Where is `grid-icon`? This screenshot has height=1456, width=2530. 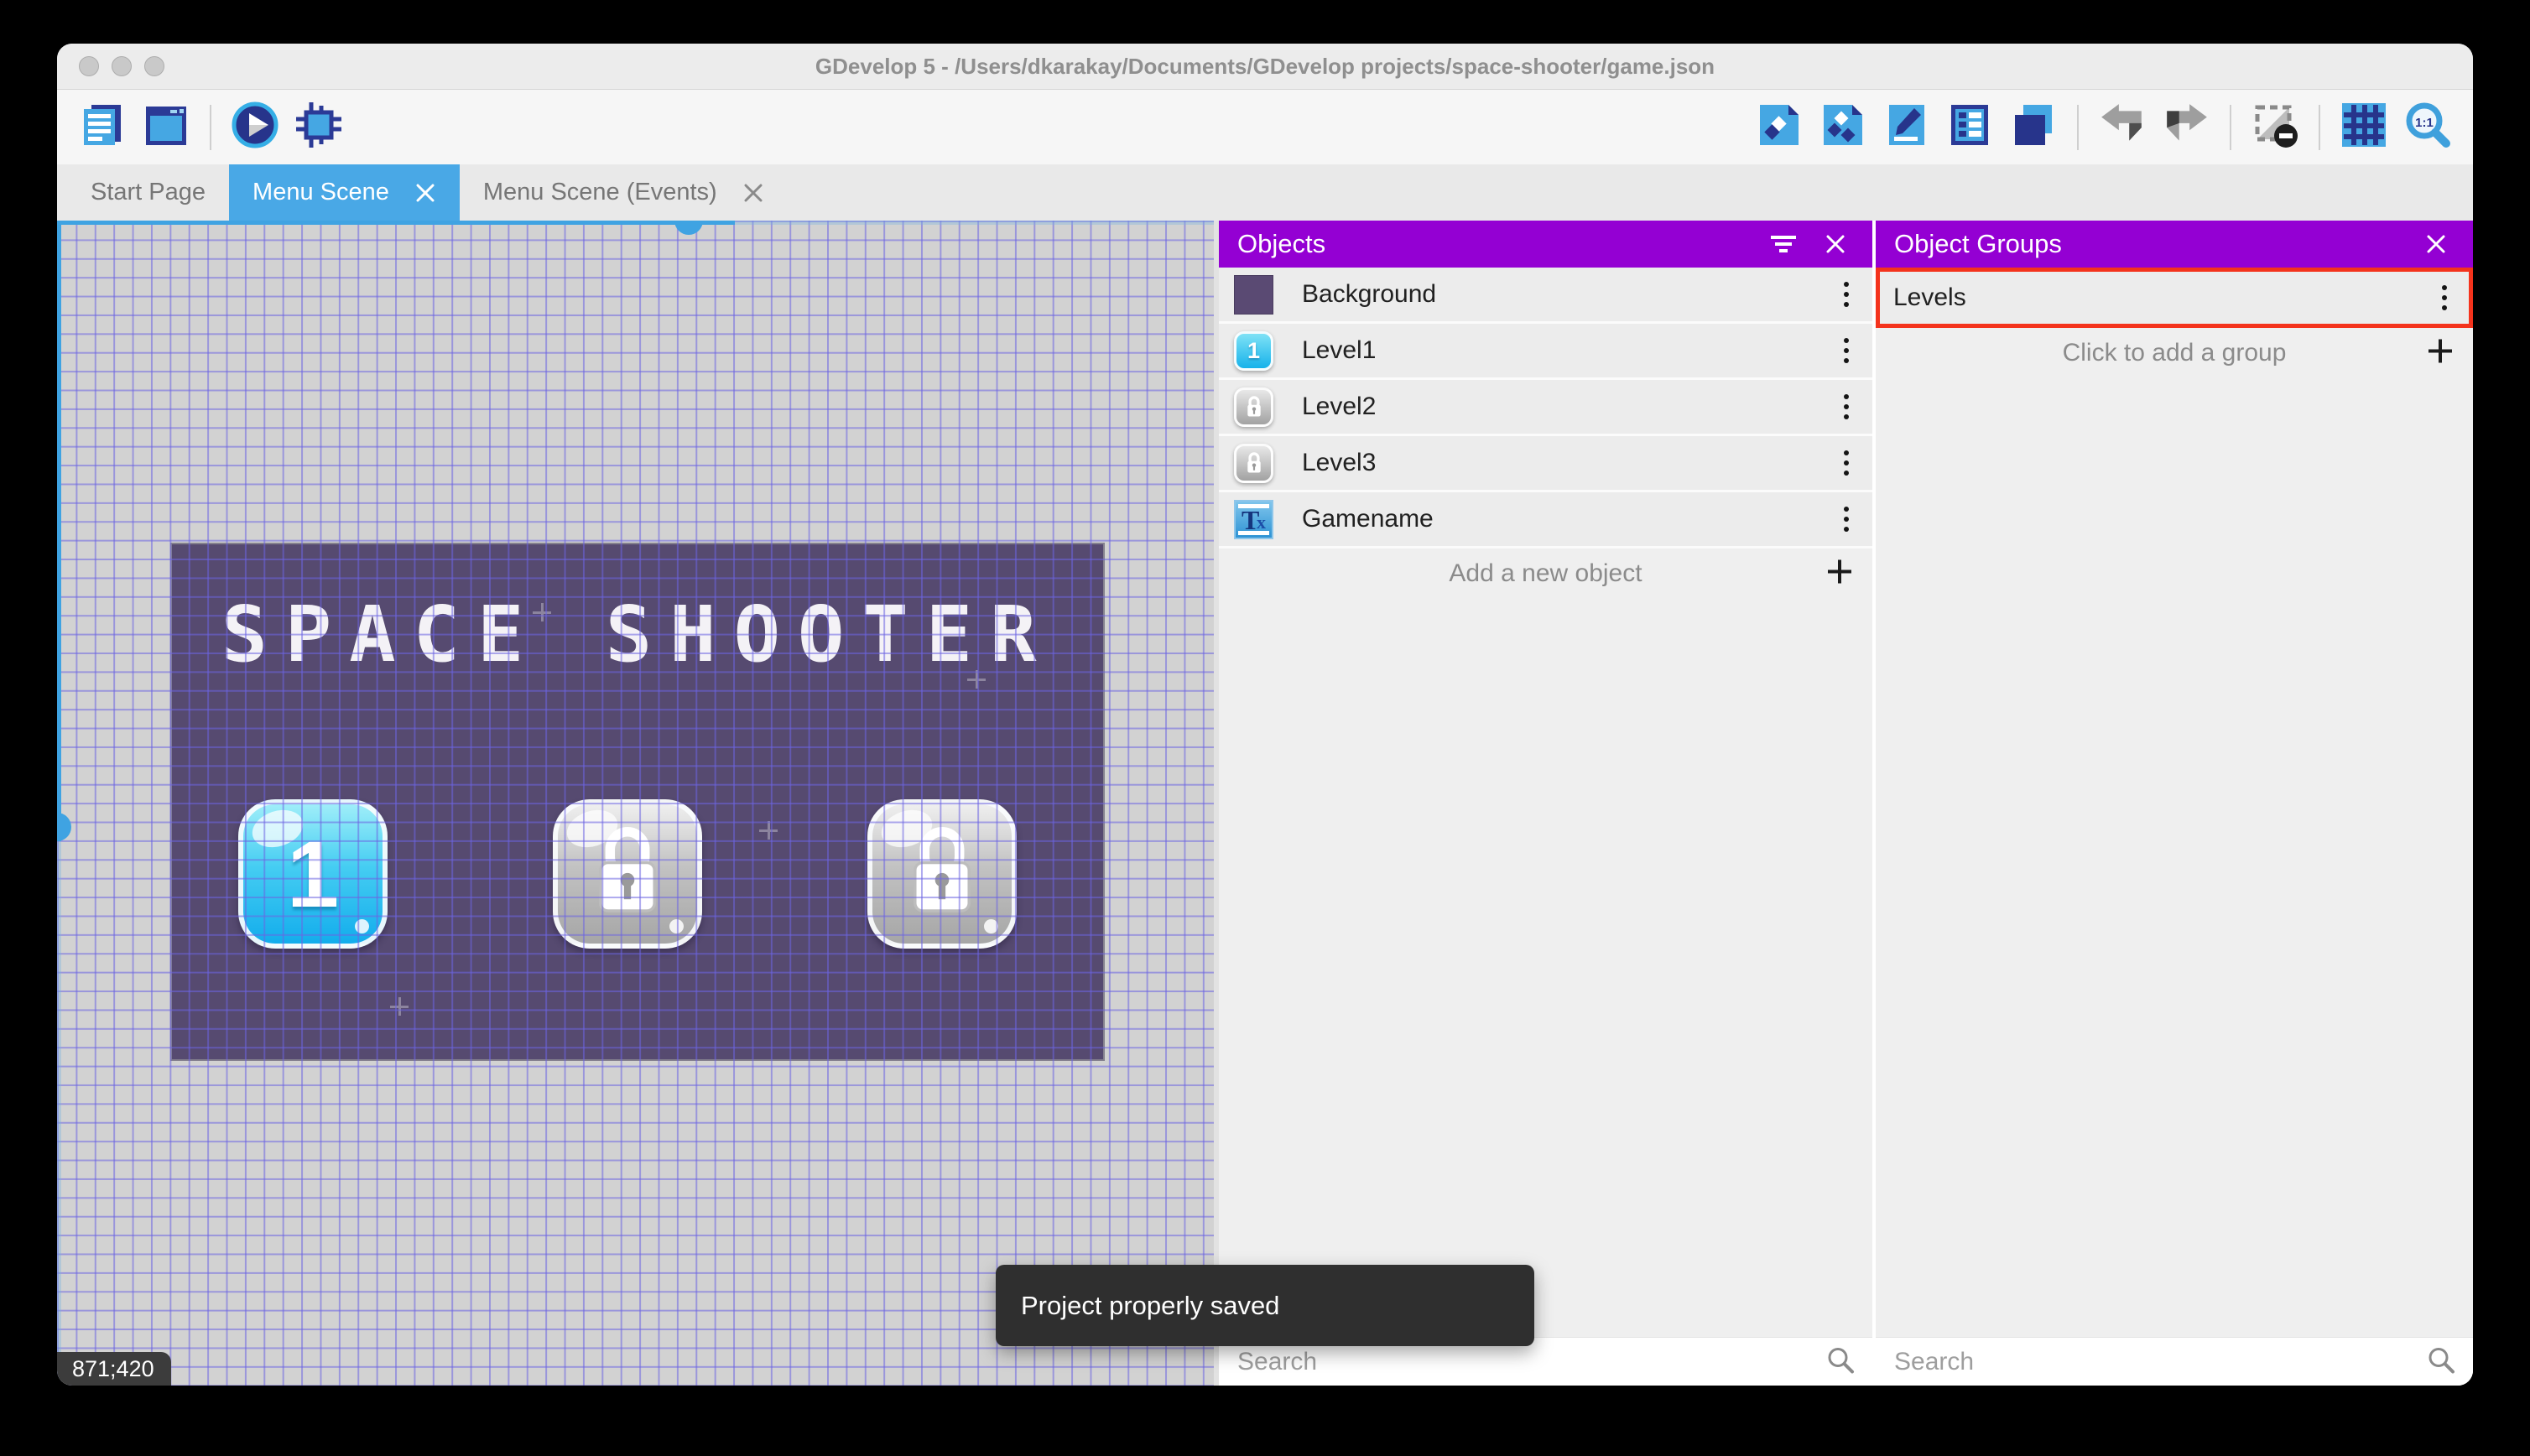
grid-icon is located at coordinates (2363, 127).